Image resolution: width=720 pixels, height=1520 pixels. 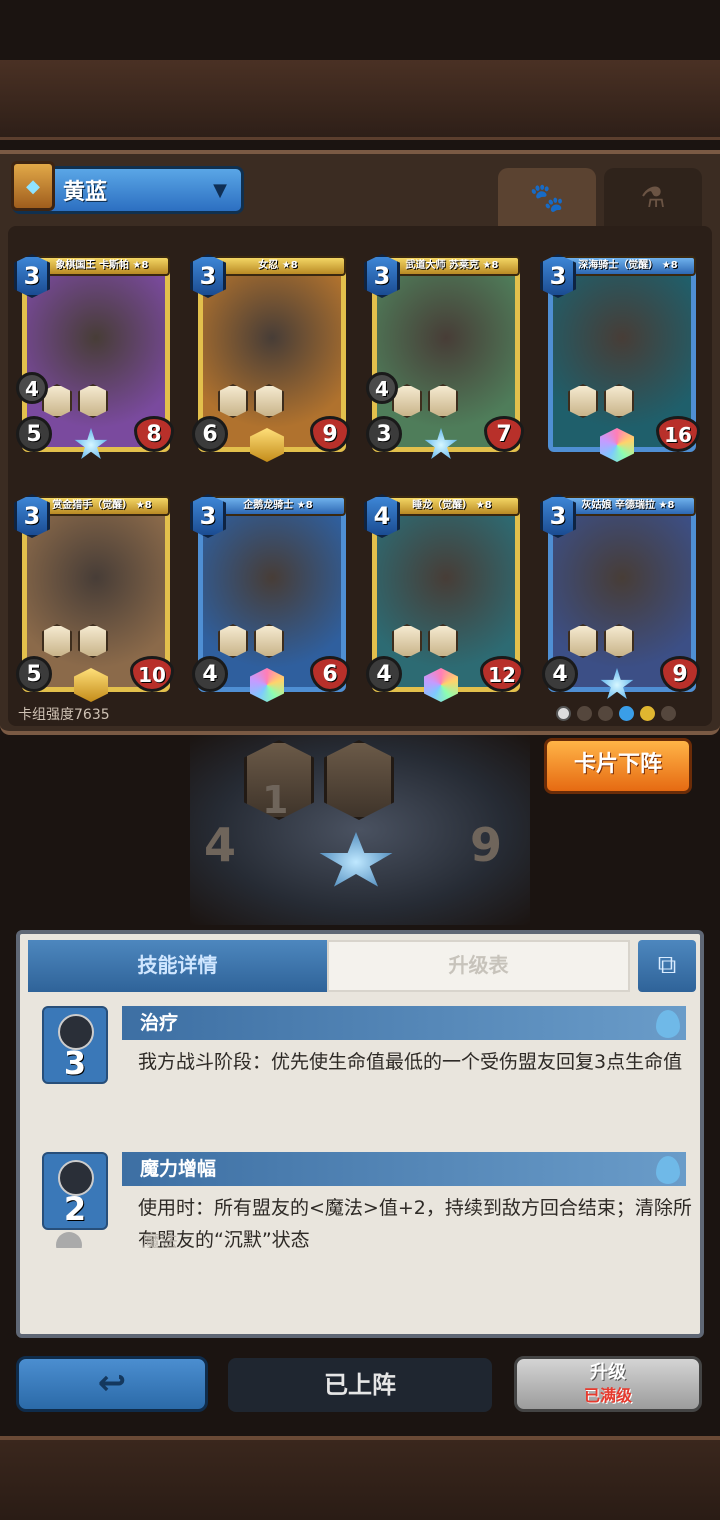 What do you see at coordinates (270, 599) in the screenshot?
I see `card: 企鹅龙骑士 ★8 3 4 6` at bounding box center [270, 599].